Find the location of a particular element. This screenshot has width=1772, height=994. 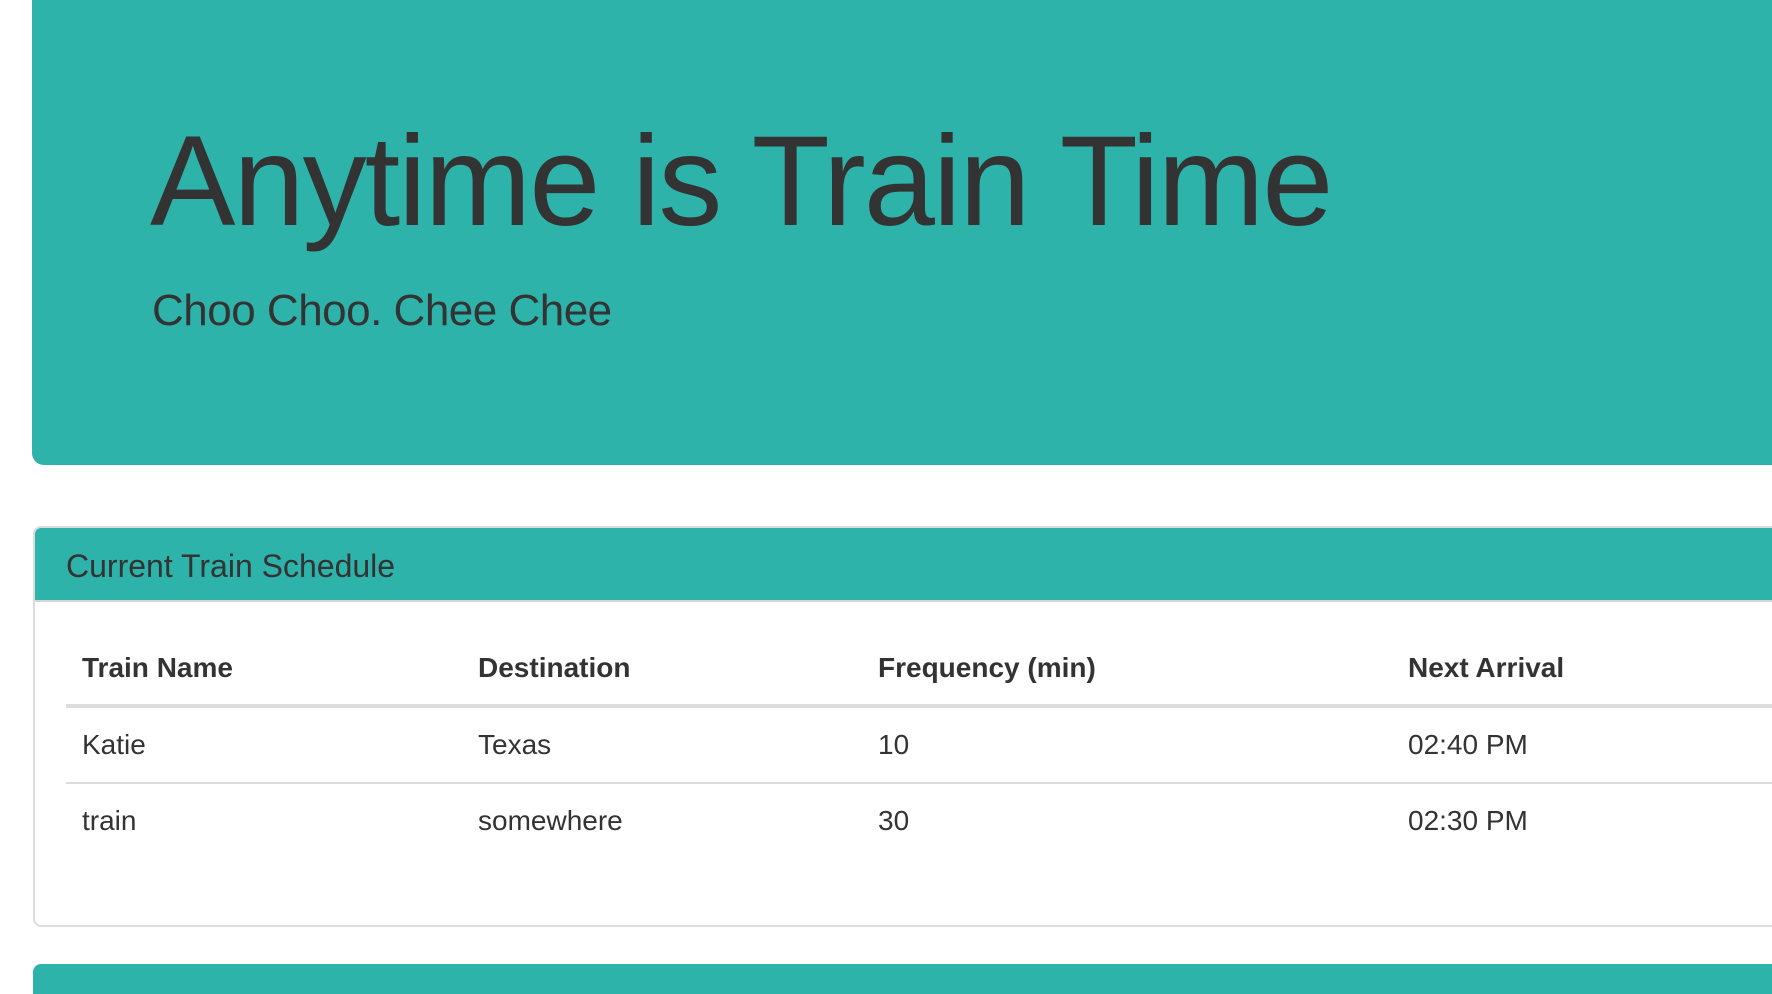

schedule-panel-title: Current Train Schedule is located at coordinates (231, 566).